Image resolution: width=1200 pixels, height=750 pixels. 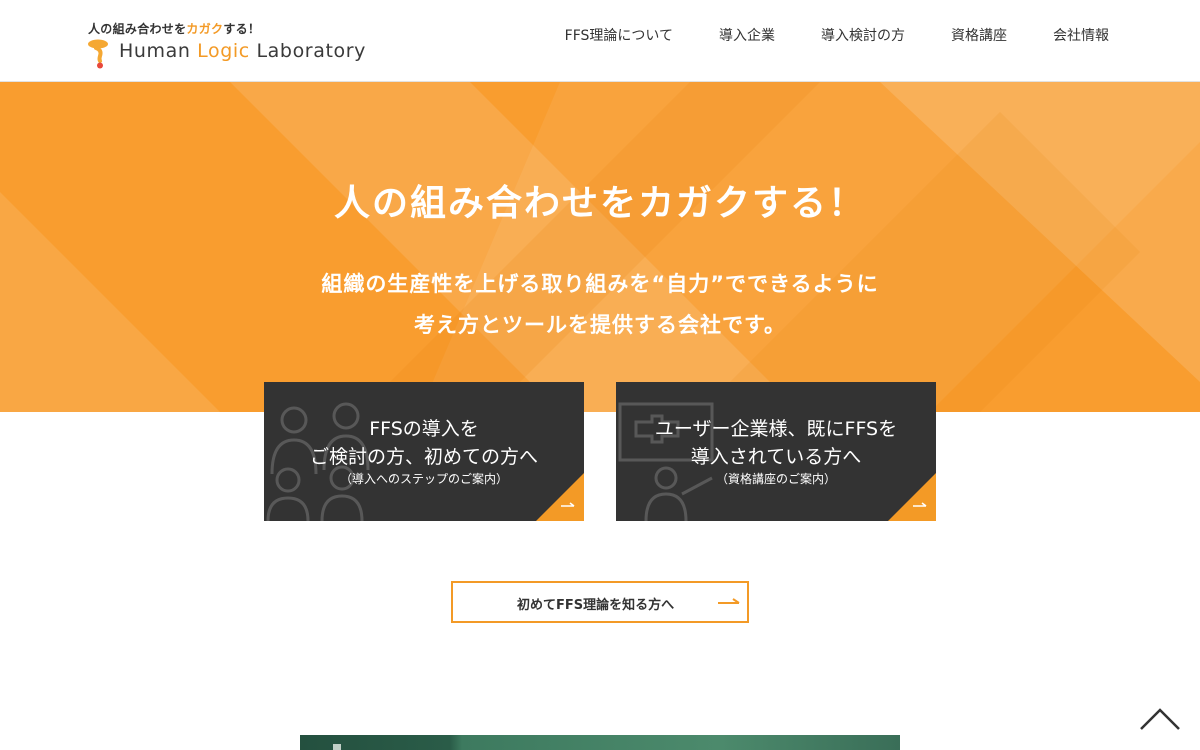 I want to click on card-existing-users: ユーザー企業様、既にFFSを 導入されている方へ （資格講座のご案内）, so click(x=776, y=451).